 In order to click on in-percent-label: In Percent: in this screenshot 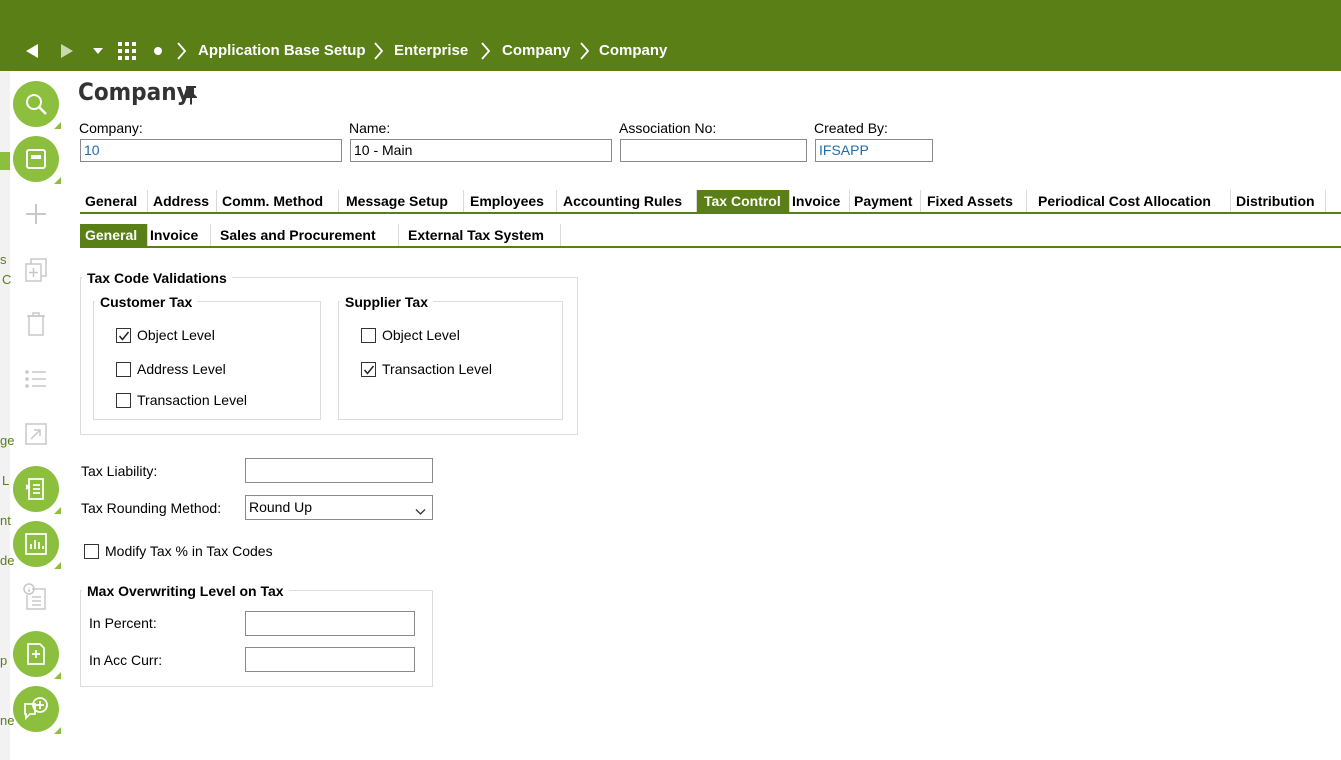, I will do `click(123, 623)`.